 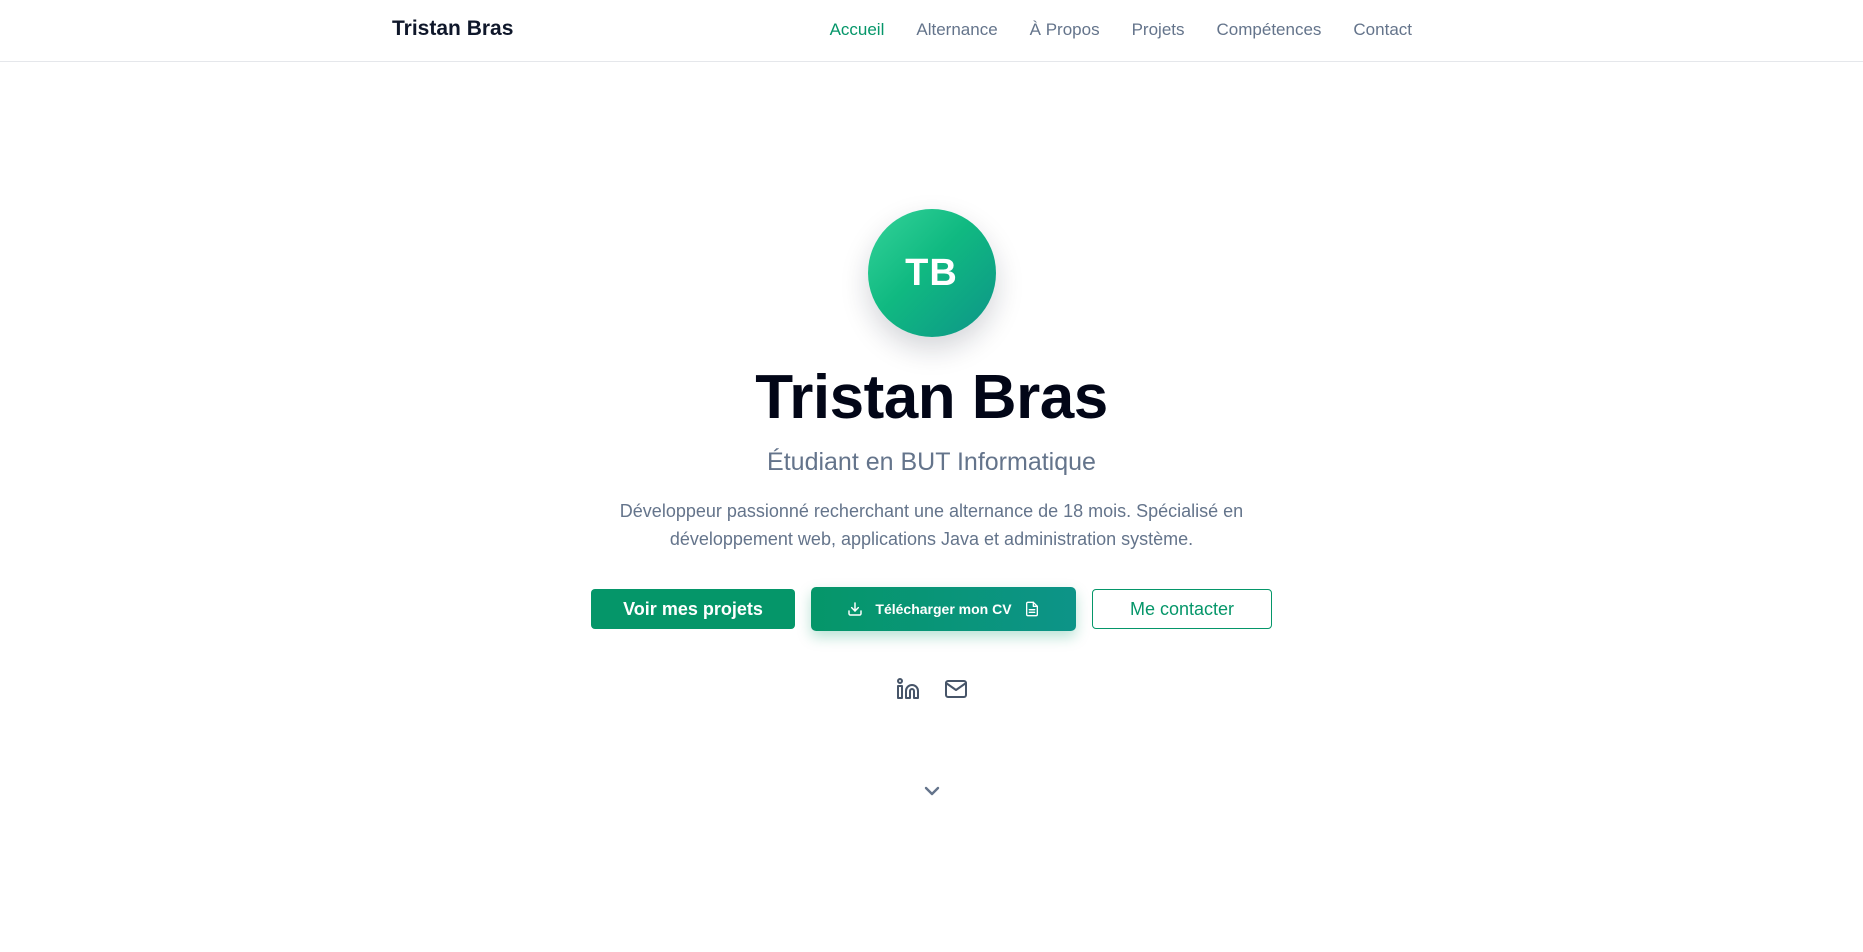 What do you see at coordinates (931, 462) in the screenshot?
I see `hero-subtitle: Étudiant en BUT Informatique` at bounding box center [931, 462].